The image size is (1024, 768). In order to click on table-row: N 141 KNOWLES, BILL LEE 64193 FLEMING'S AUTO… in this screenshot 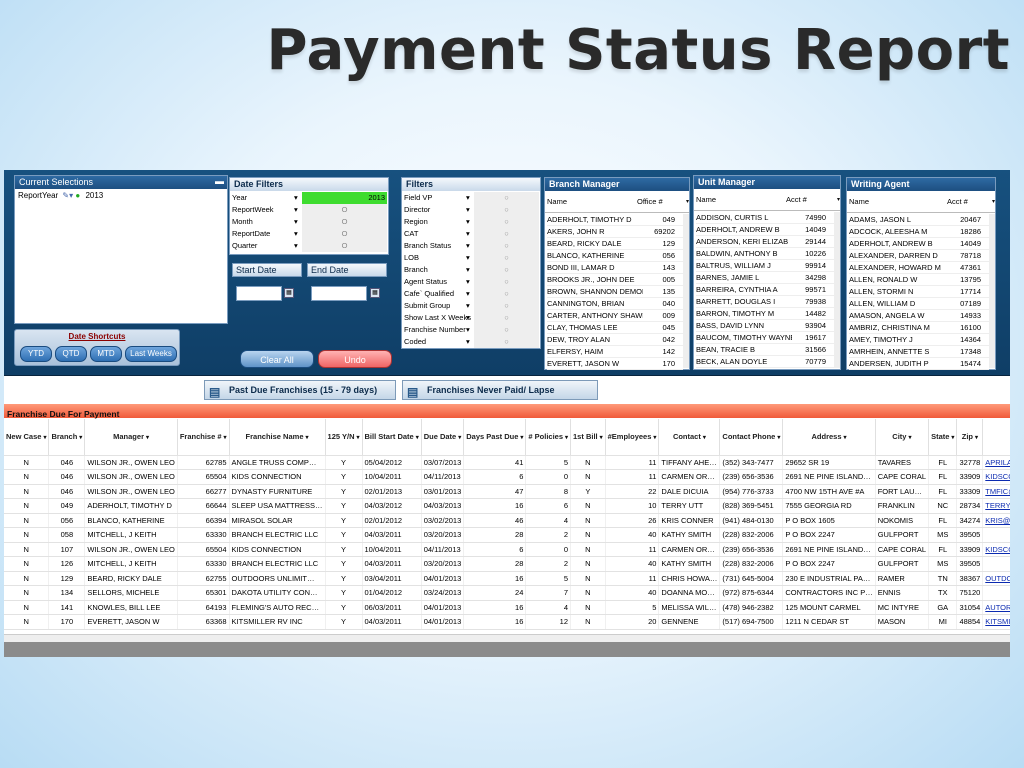, I will do `click(507, 607)`.